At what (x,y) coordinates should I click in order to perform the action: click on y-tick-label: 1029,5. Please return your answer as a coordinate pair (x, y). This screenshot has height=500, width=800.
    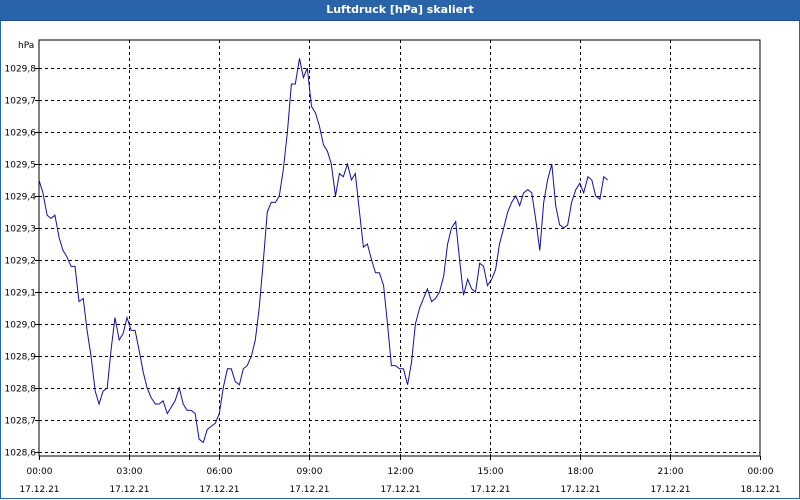
    Looking at the image, I should click on (21, 166).